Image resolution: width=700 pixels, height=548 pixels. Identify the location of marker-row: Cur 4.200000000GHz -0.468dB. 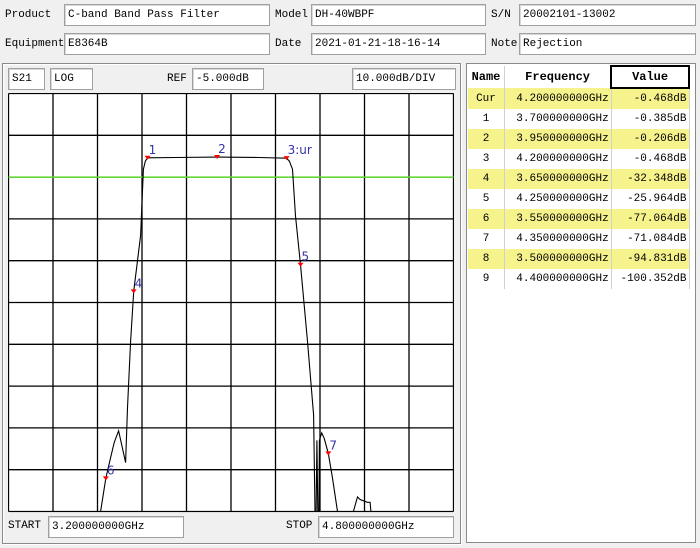
(579, 98).